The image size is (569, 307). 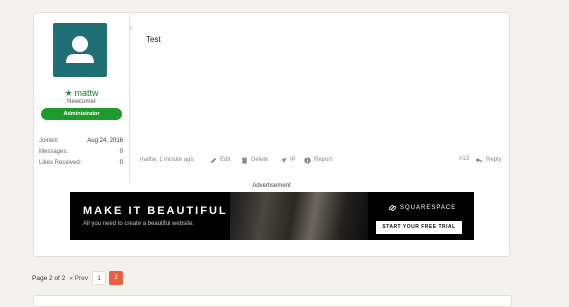 I want to click on ad-brand: SQUARESPACE, so click(x=422, y=208).